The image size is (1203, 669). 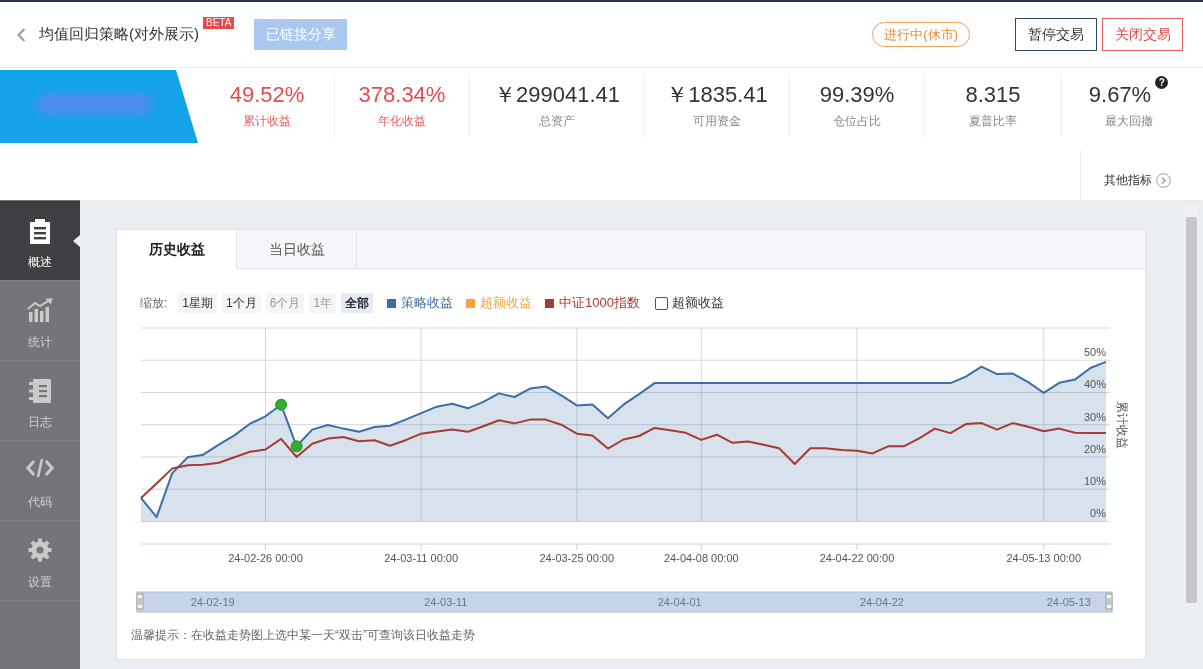 What do you see at coordinates (857, 121) in the screenshot?
I see `metric-label: 仓位占比` at bounding box center [857, 121].